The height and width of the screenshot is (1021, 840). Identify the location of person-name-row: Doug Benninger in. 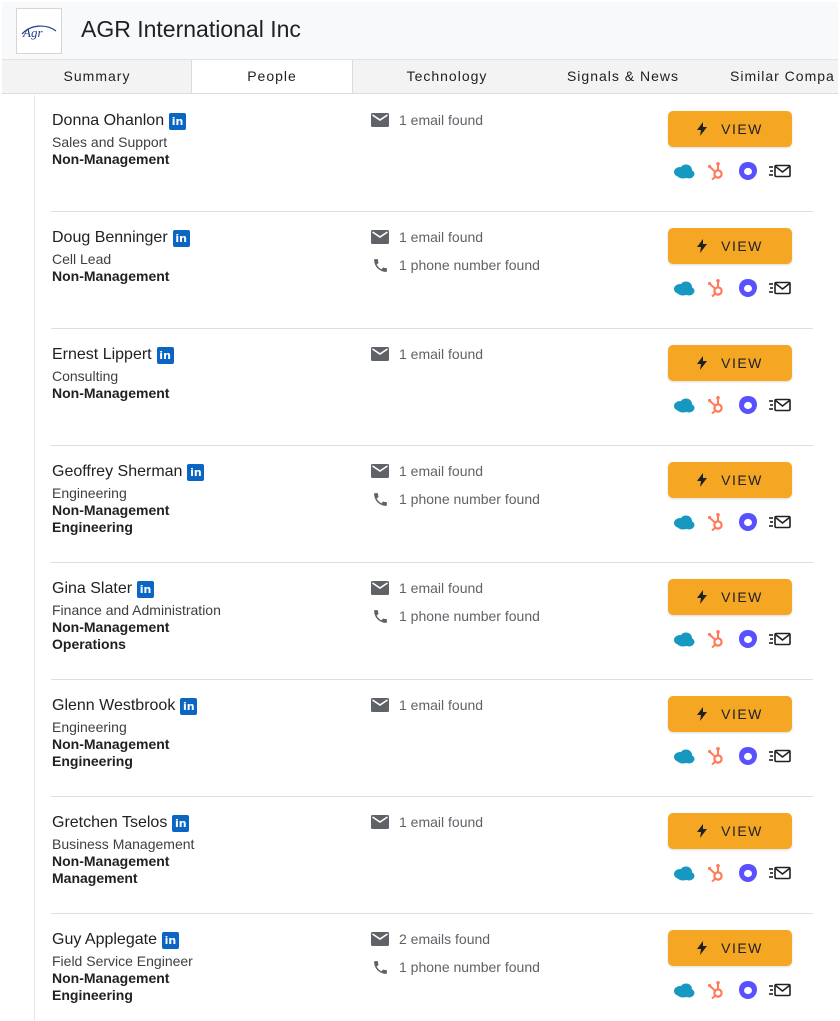
(121, 238).